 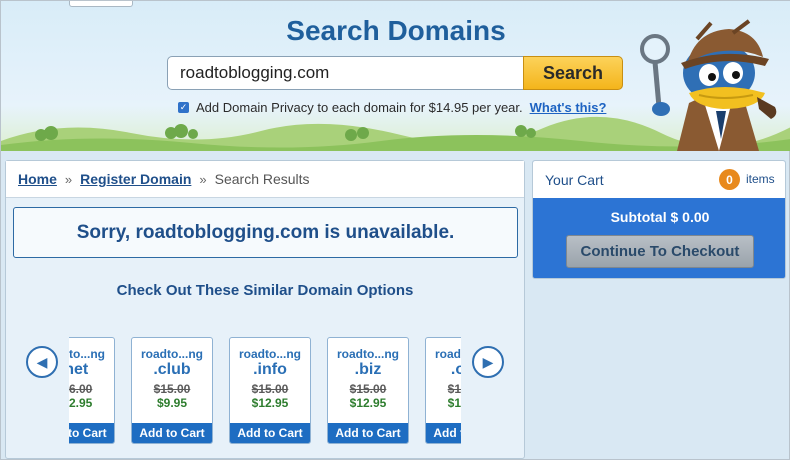 I want to click on chevron-right-icon: ▶, so click(x=488, y=361).